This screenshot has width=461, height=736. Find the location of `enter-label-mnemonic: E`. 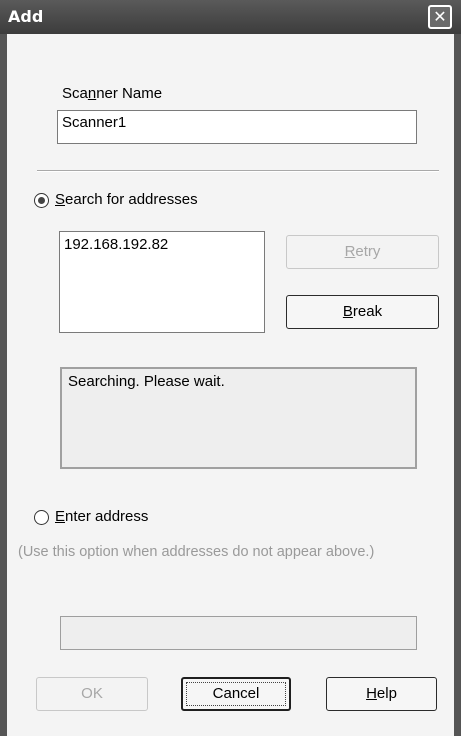

enter-label-mnemonic: E is located at coordinates (60, 516).